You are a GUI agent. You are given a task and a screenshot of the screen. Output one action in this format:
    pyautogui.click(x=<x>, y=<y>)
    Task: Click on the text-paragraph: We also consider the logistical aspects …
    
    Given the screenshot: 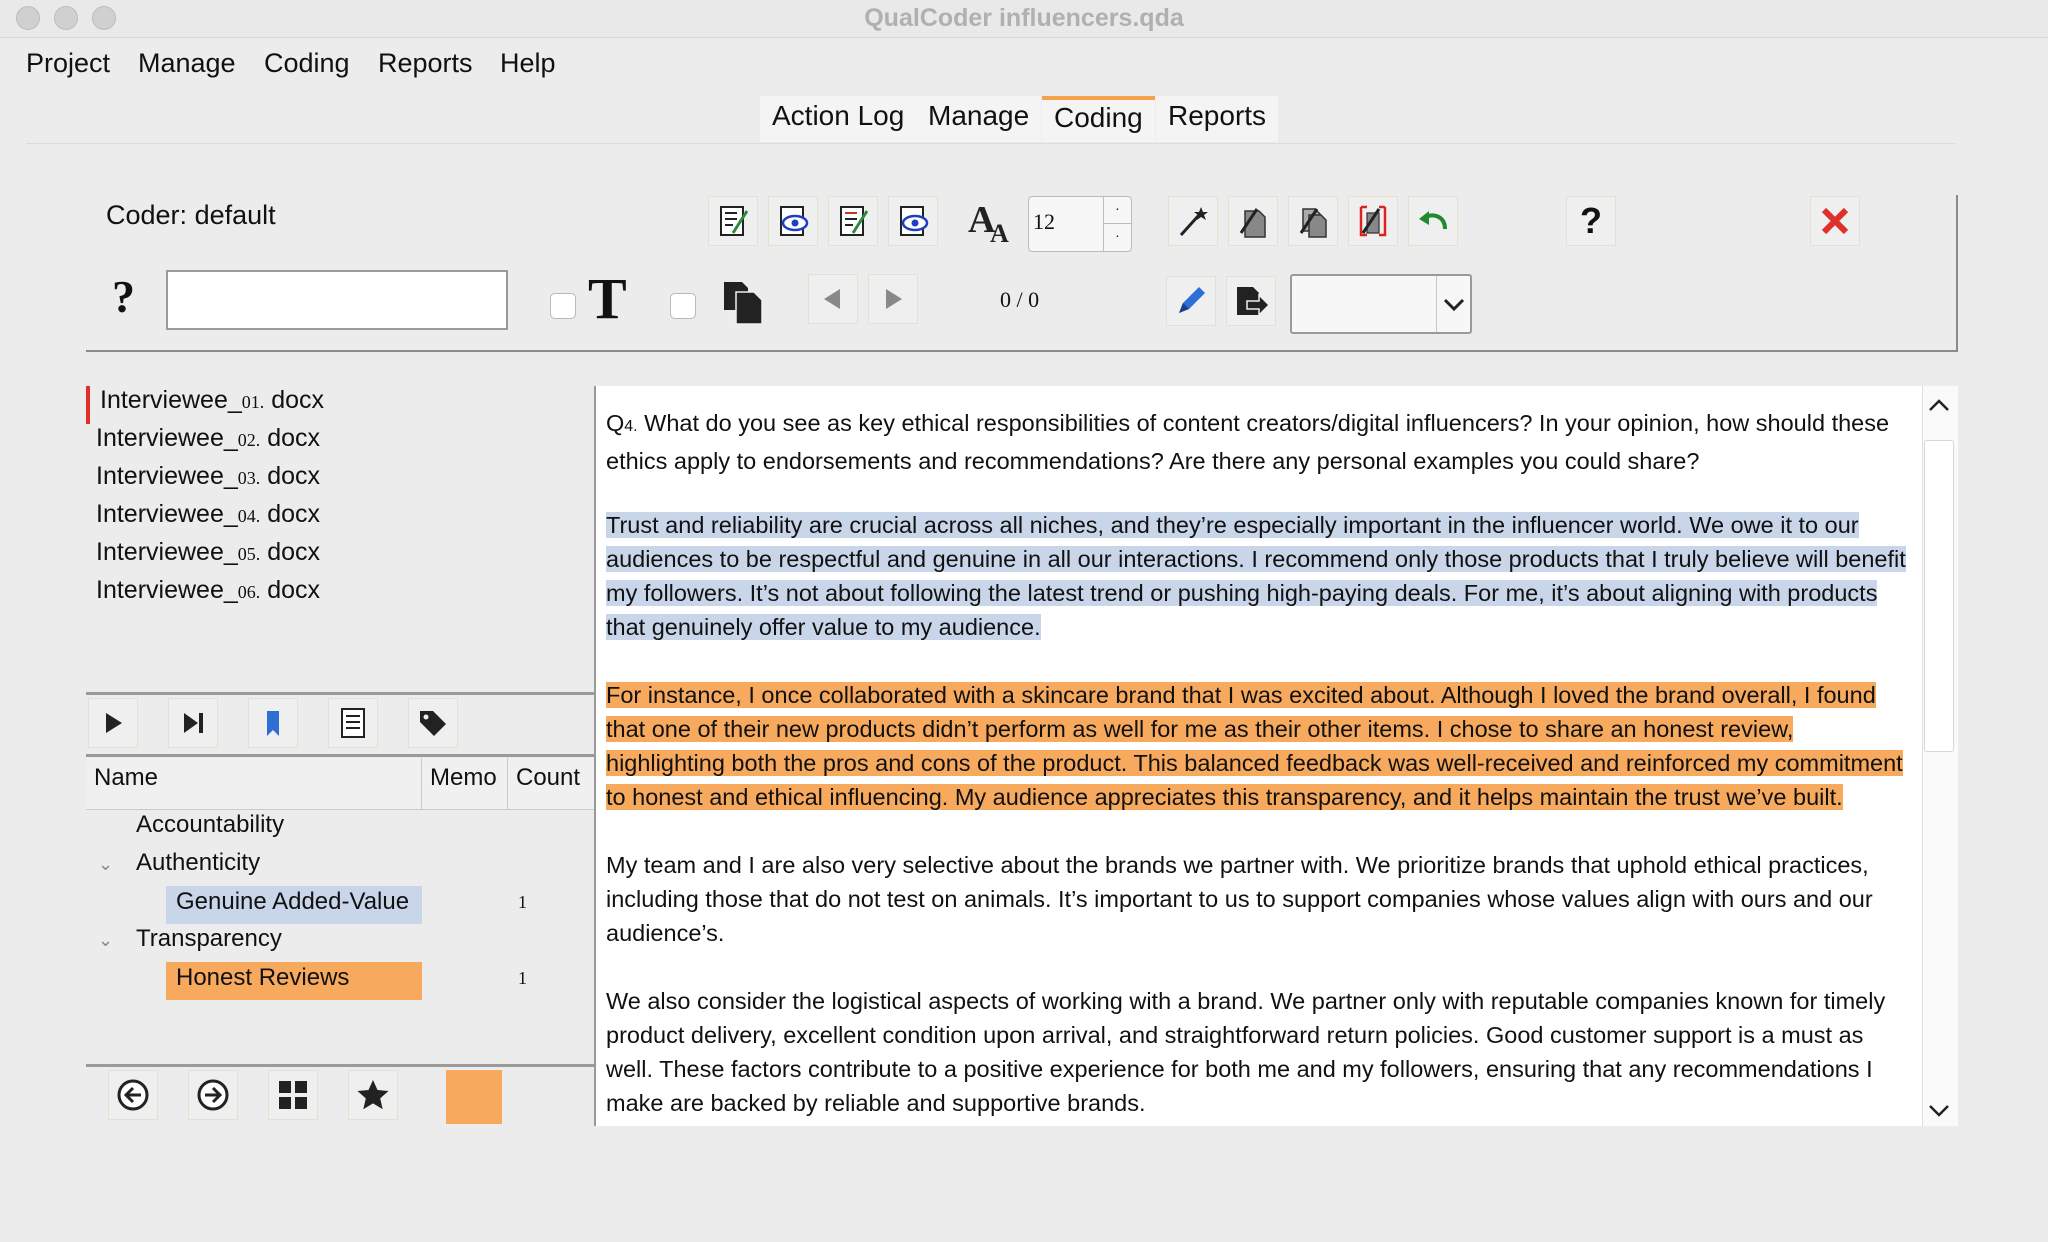 What is the action you would take?
    pyautogui.click(x=1246, y=1052)
    